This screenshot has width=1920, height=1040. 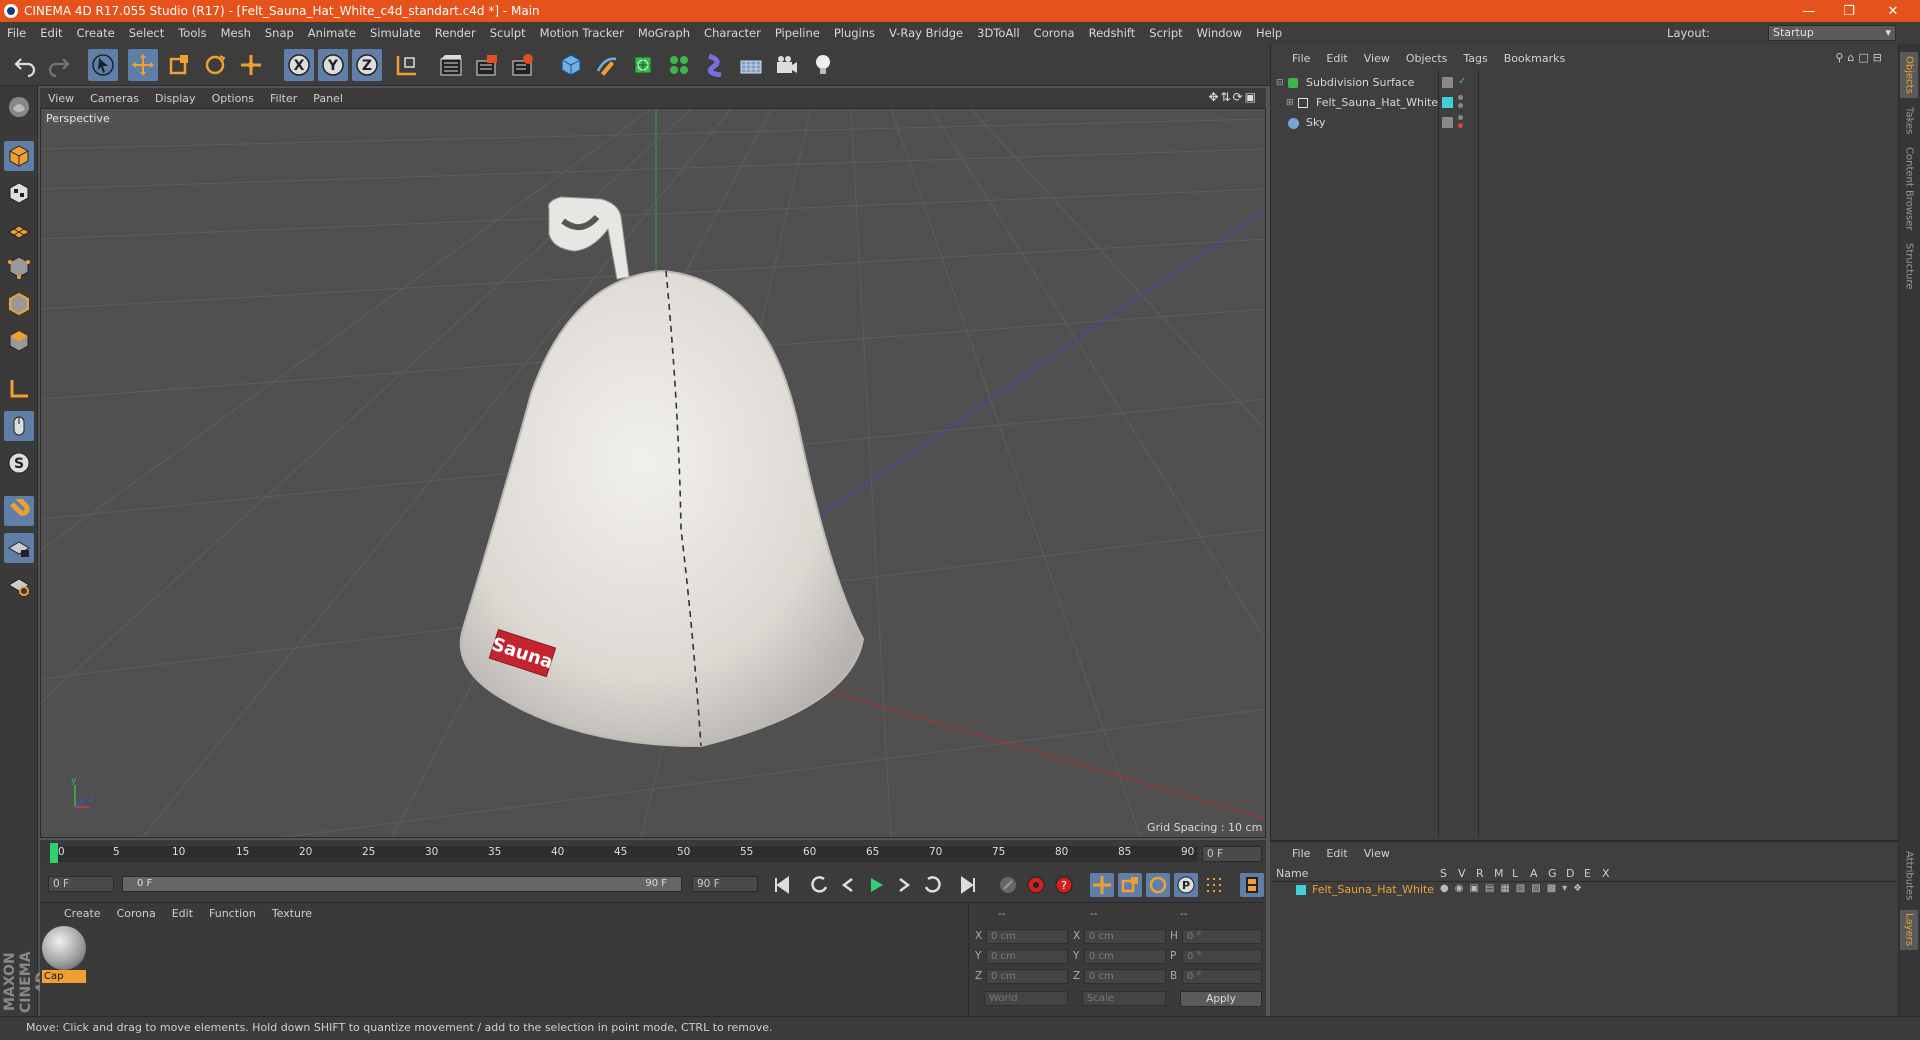 What do you see at coordinates (1222, 976) in the screenshot?
I see `coord-rot-b-field: 0 °` at bounding box center [1222, 976].